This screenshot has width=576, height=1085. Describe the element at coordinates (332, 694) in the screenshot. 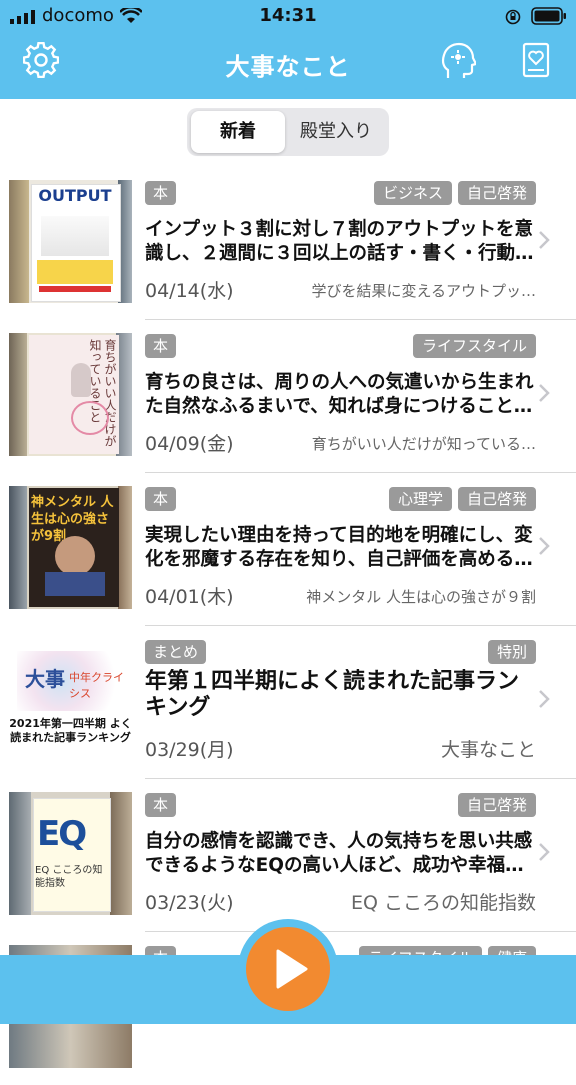

I see `article-title: 年第１四半期によく読まれた記事ランキング` at that location.